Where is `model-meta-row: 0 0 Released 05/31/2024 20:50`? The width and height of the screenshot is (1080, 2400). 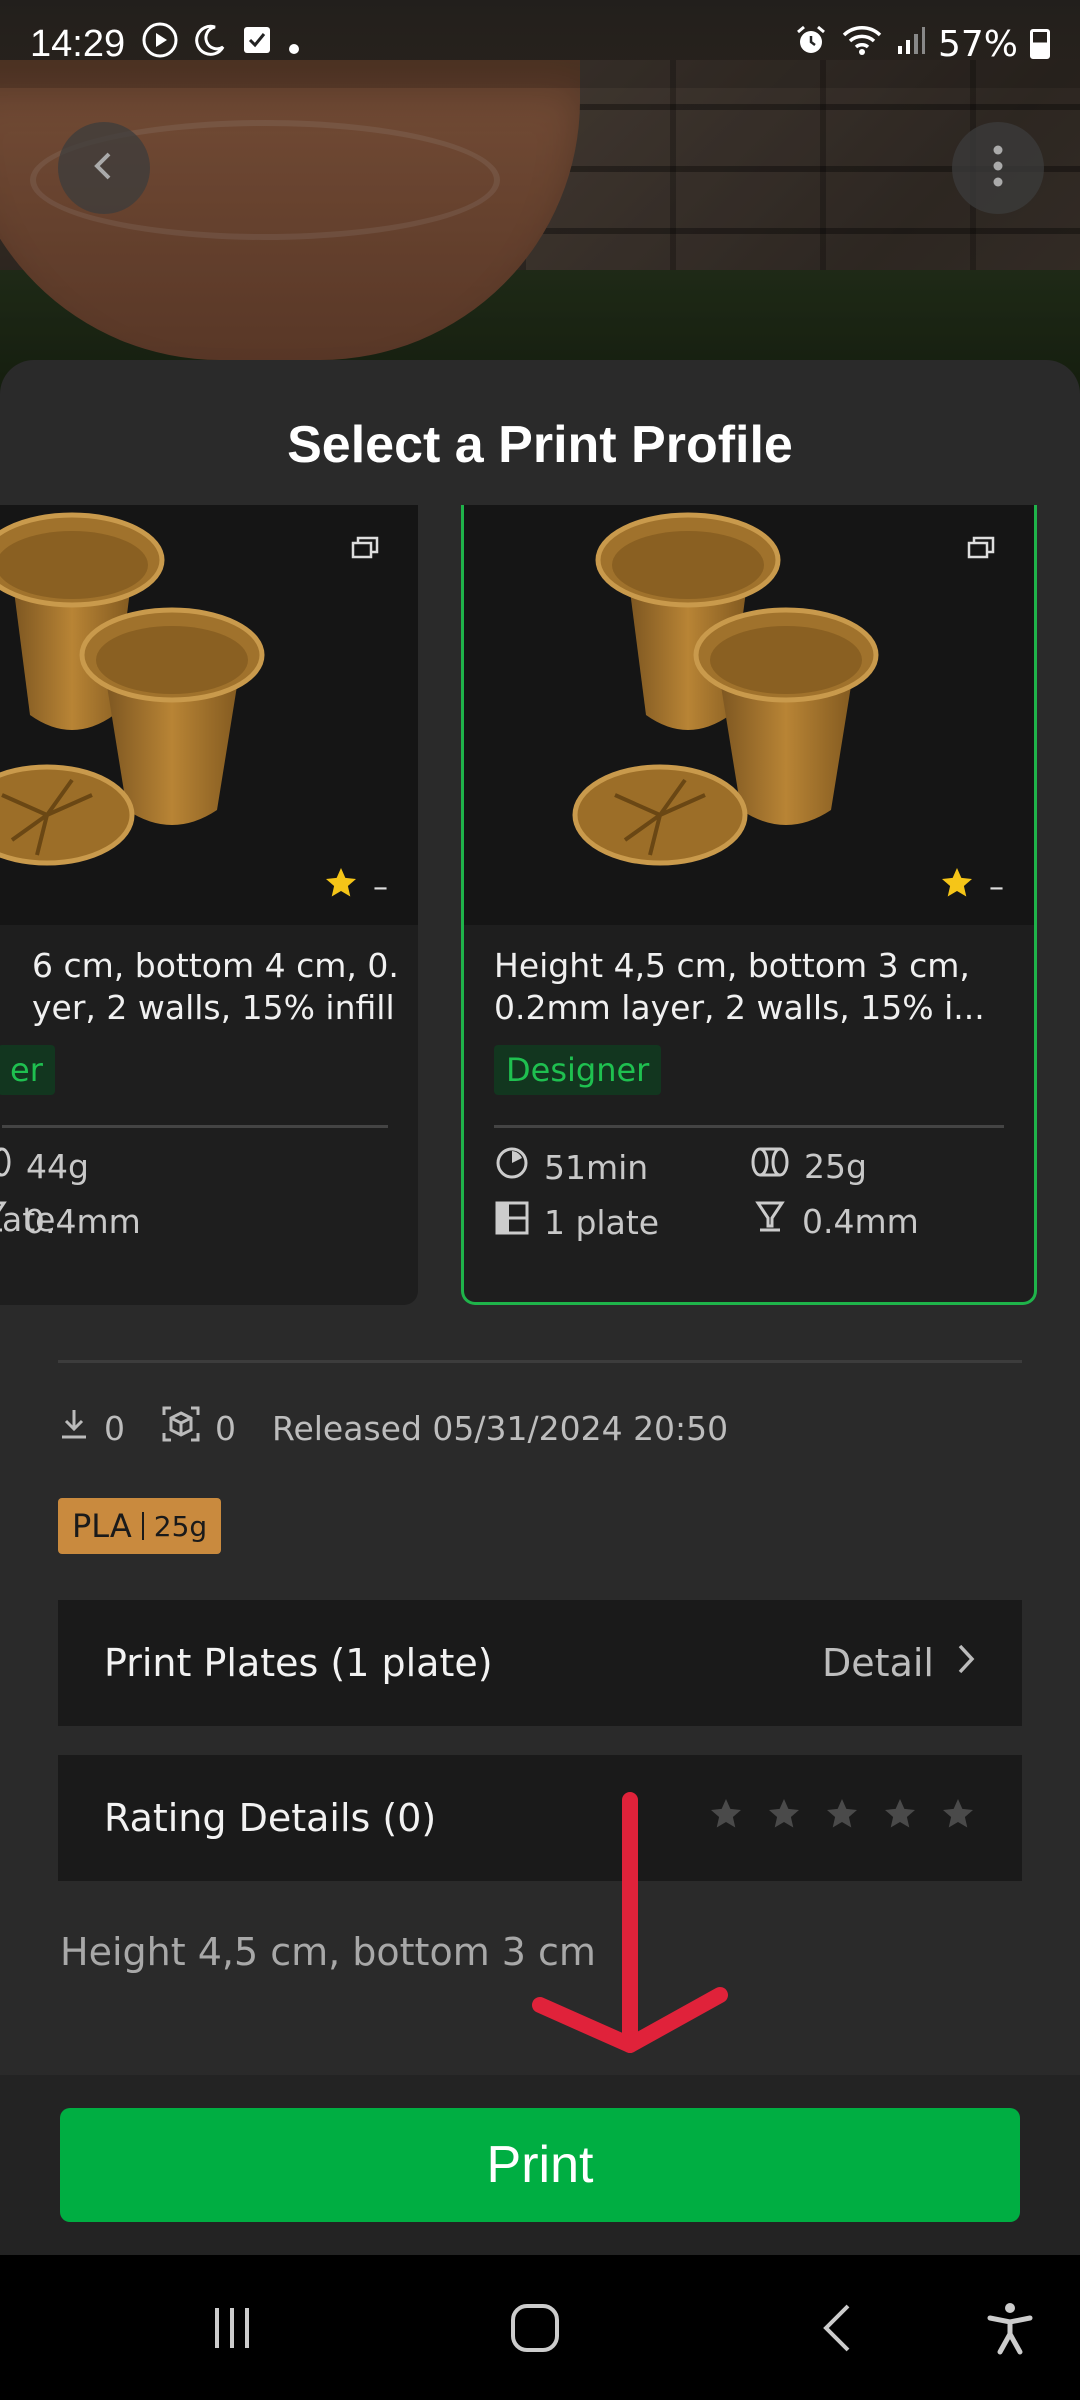 model-meta-row: 0 0 Released 05/31/2024 20:50 is located at coordinates (393, 1428).